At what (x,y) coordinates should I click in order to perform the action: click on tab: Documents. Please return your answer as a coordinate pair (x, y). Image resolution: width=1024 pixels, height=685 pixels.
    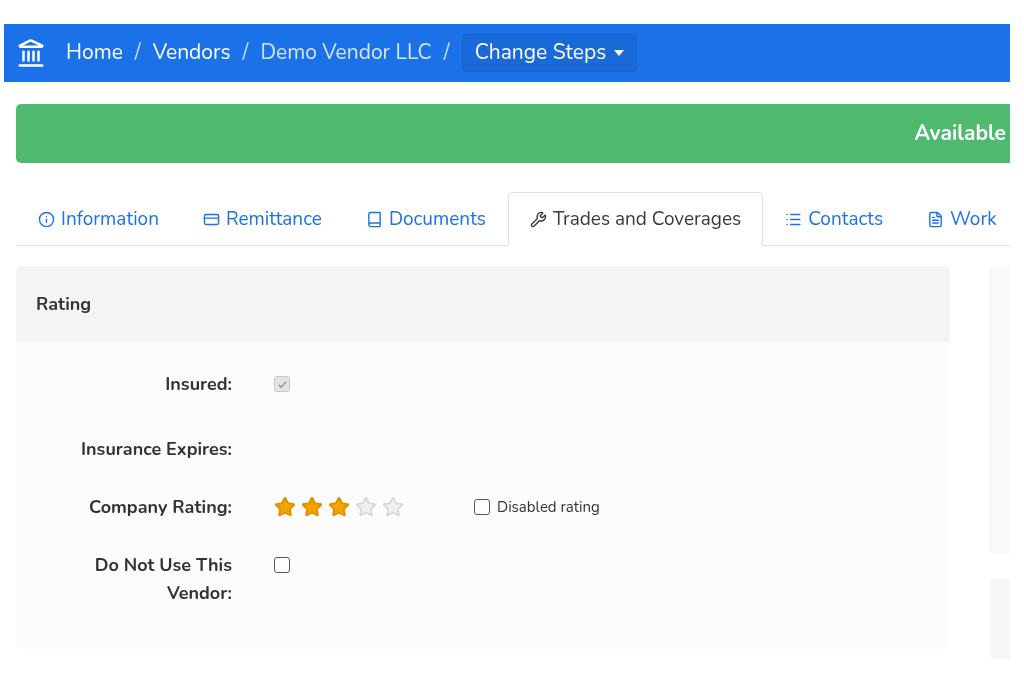
    Looking at the image, I should click on (425, 219).